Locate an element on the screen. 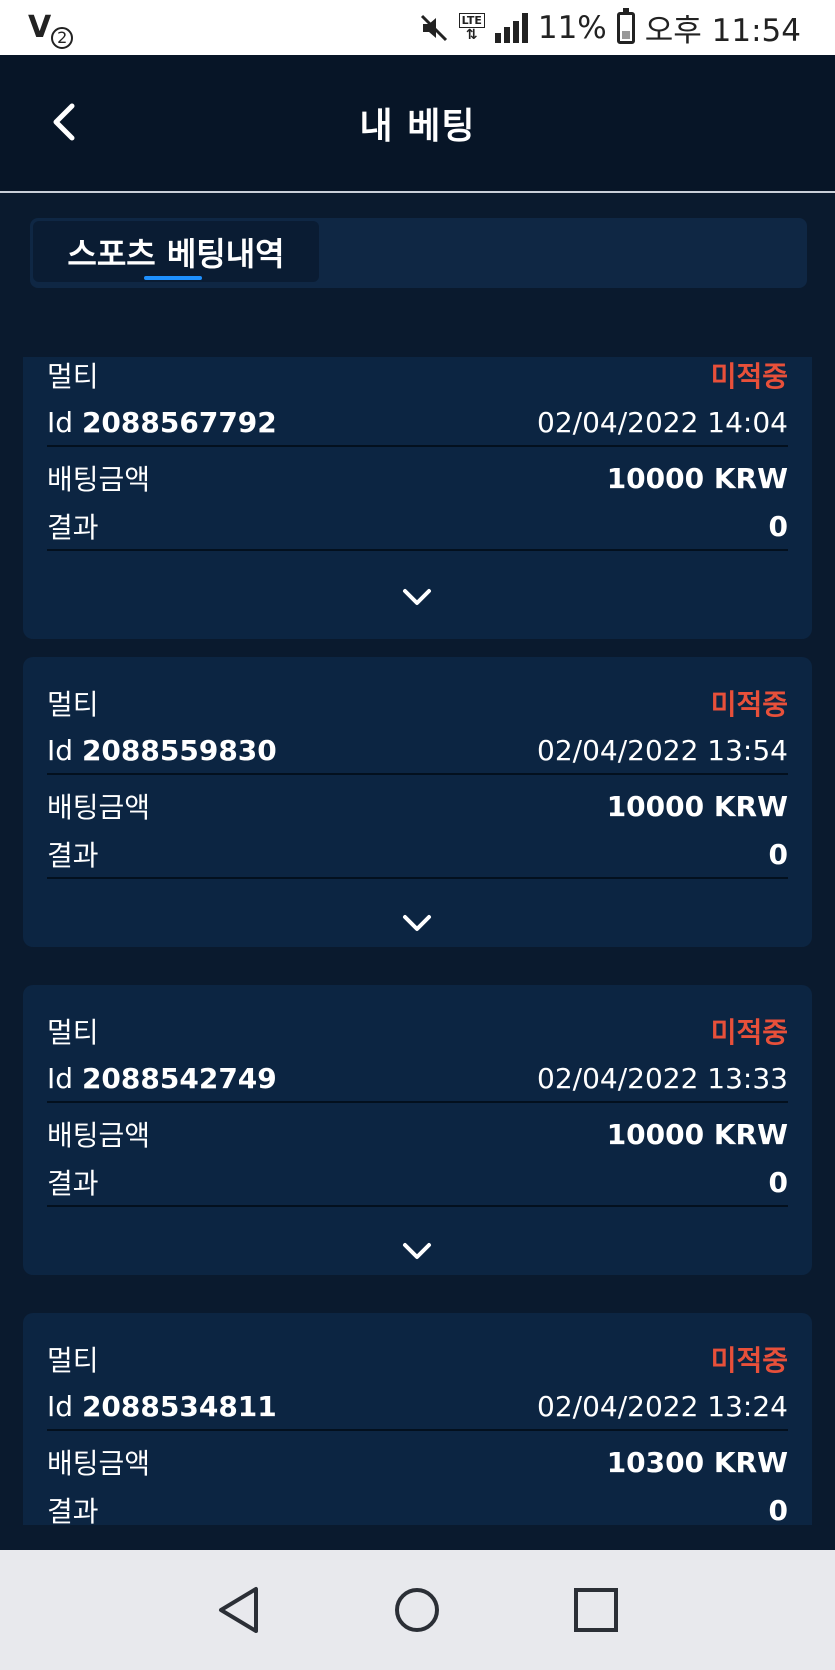 Image resolution: width=835 pixels, height=1670 pixels. status-bar: V2 LTE ⇅ 11% 오후 11:54 is located at coordinates (417, 27).